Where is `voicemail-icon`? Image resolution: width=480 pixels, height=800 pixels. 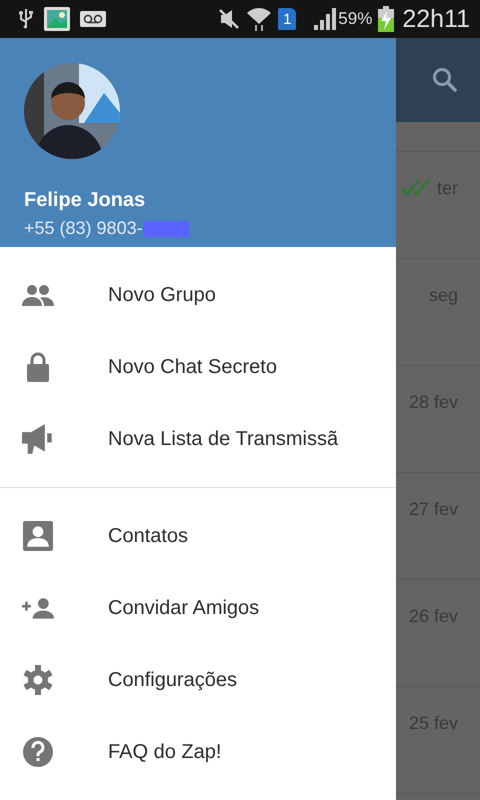
voicemail-icon is located at coordinates (93, 19).